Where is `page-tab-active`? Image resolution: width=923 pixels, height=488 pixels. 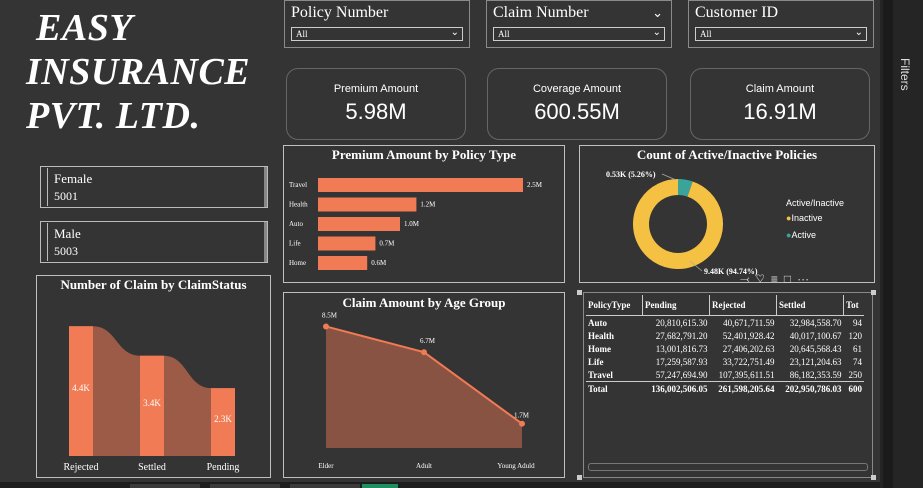
page-tab-active is located at coordinates (380, 486).